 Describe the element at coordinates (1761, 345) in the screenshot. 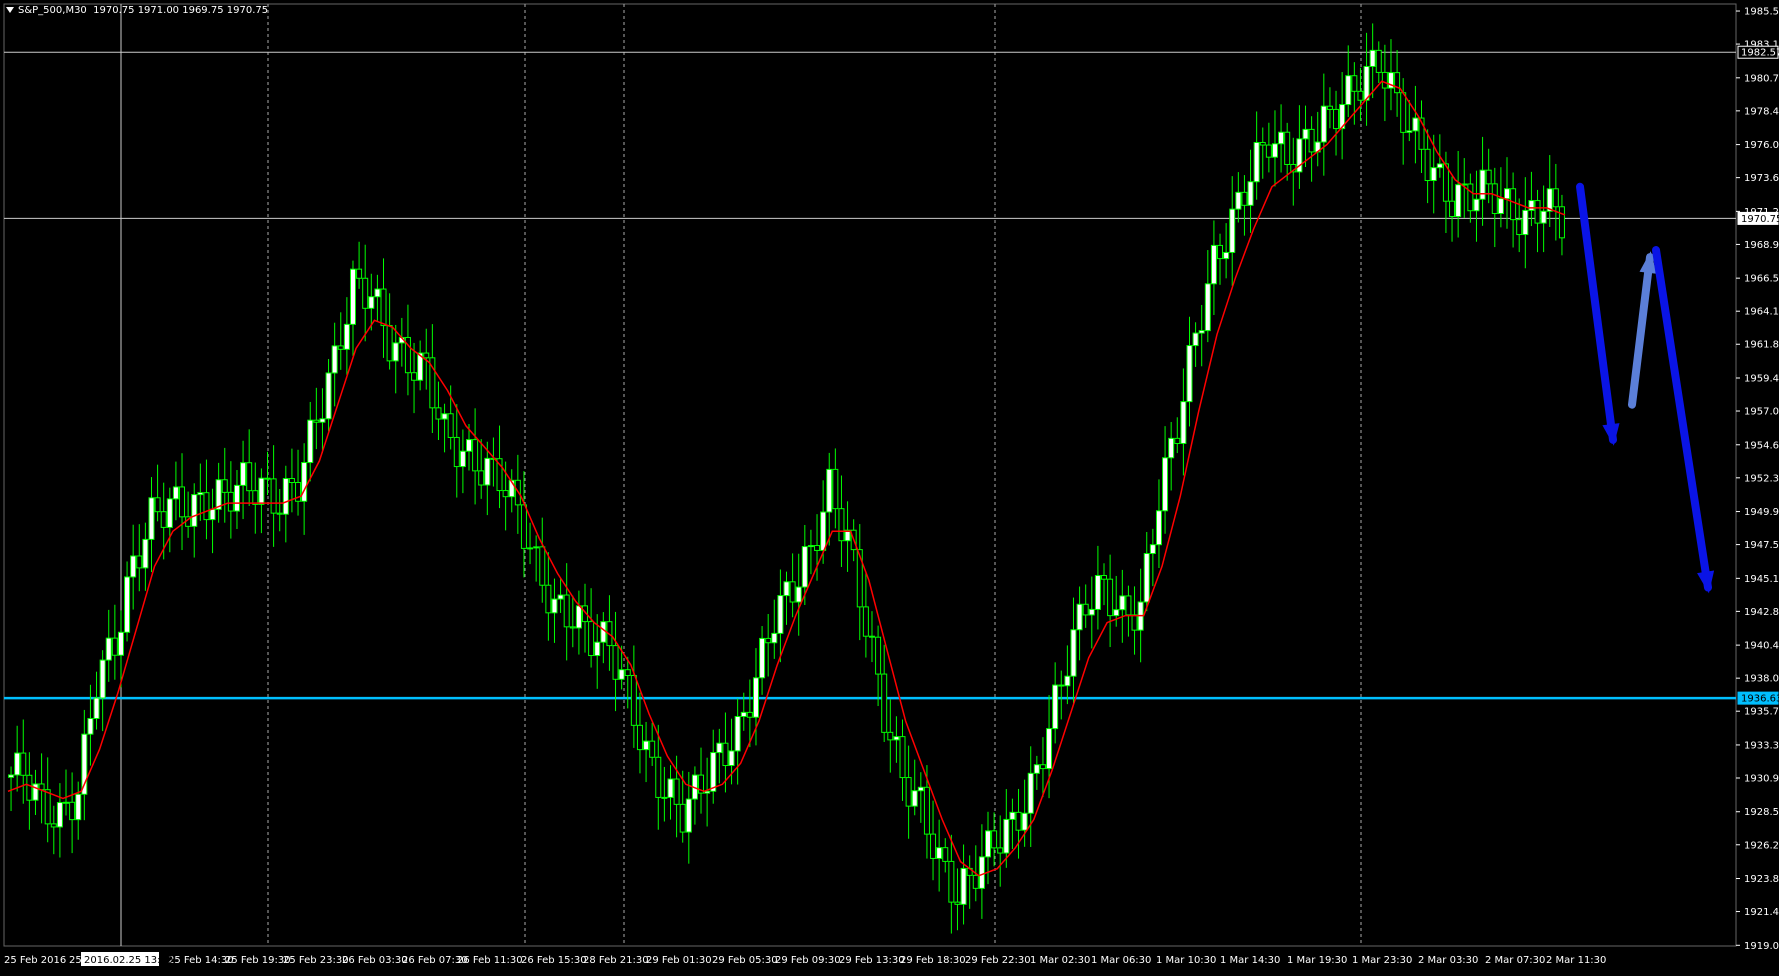

I see `y-tick-label: 1961.80` at that location.